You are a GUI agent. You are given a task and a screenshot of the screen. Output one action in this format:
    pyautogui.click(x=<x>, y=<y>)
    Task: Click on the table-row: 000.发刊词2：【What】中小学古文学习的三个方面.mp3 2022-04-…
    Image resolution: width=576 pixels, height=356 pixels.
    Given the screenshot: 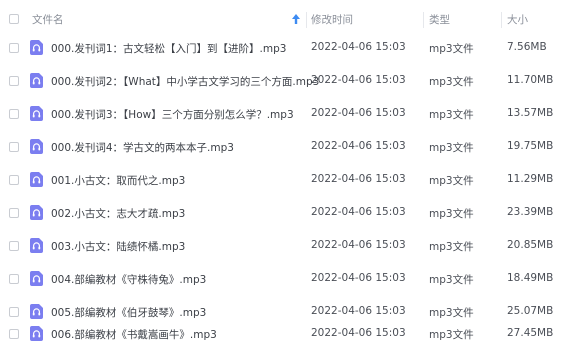 What is the action you would take?
    pyautogui.click(x=288, y=81)
    